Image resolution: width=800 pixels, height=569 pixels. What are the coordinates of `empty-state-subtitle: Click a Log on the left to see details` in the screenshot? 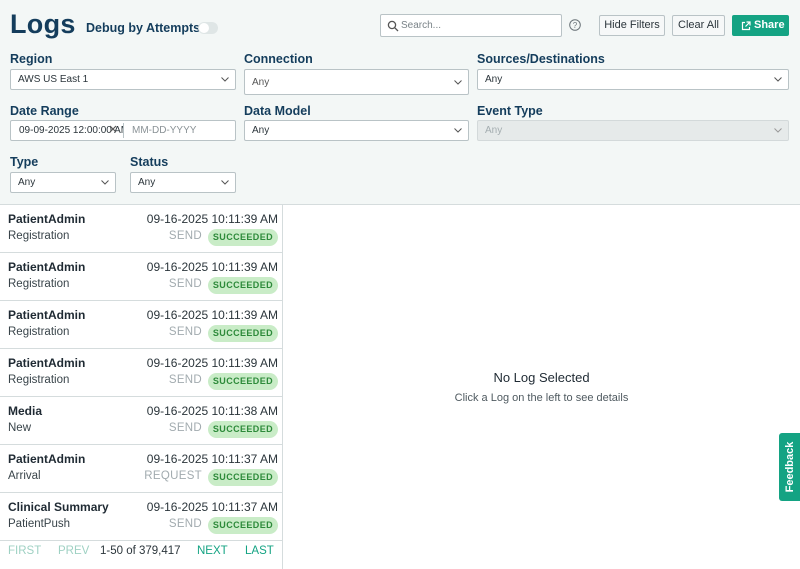 It's located at (541, 398).